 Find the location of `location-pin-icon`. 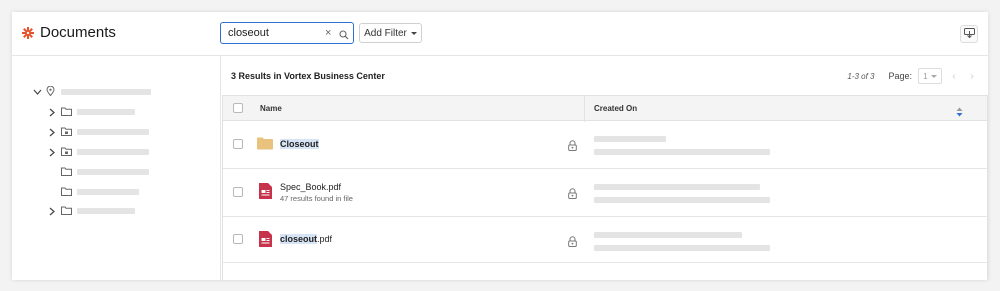

location-pin-icon is located at coordinates (50, 92).